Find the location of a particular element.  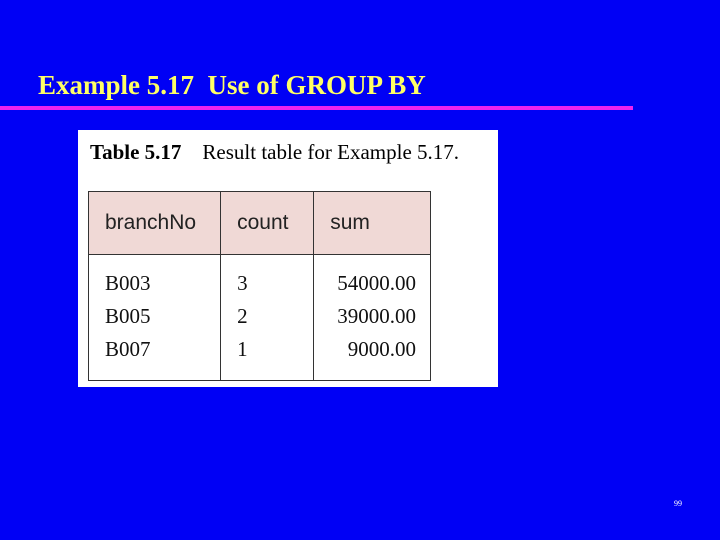

title-divider is located at coordinates (316, 108).